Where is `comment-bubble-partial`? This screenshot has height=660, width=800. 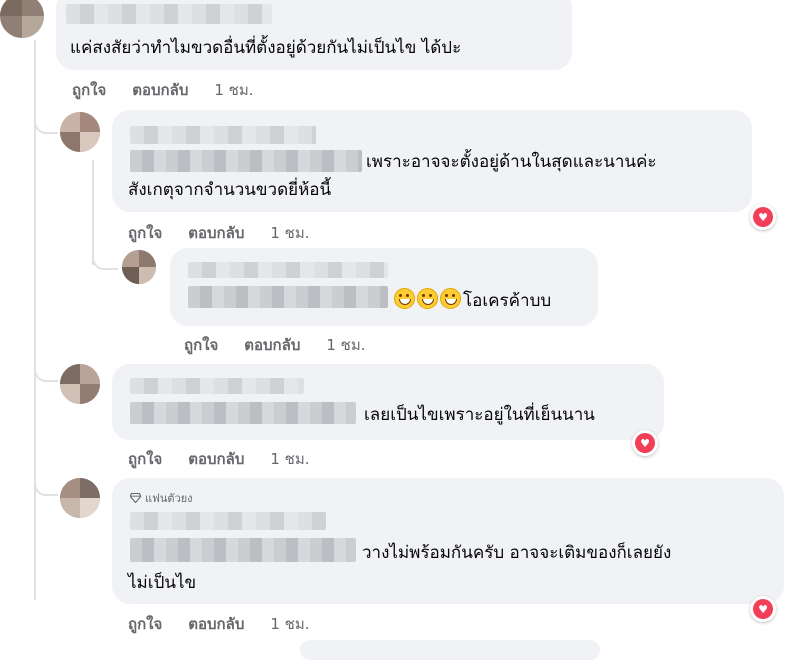 comment-bubble-partial is located at coordinates (450, 650).